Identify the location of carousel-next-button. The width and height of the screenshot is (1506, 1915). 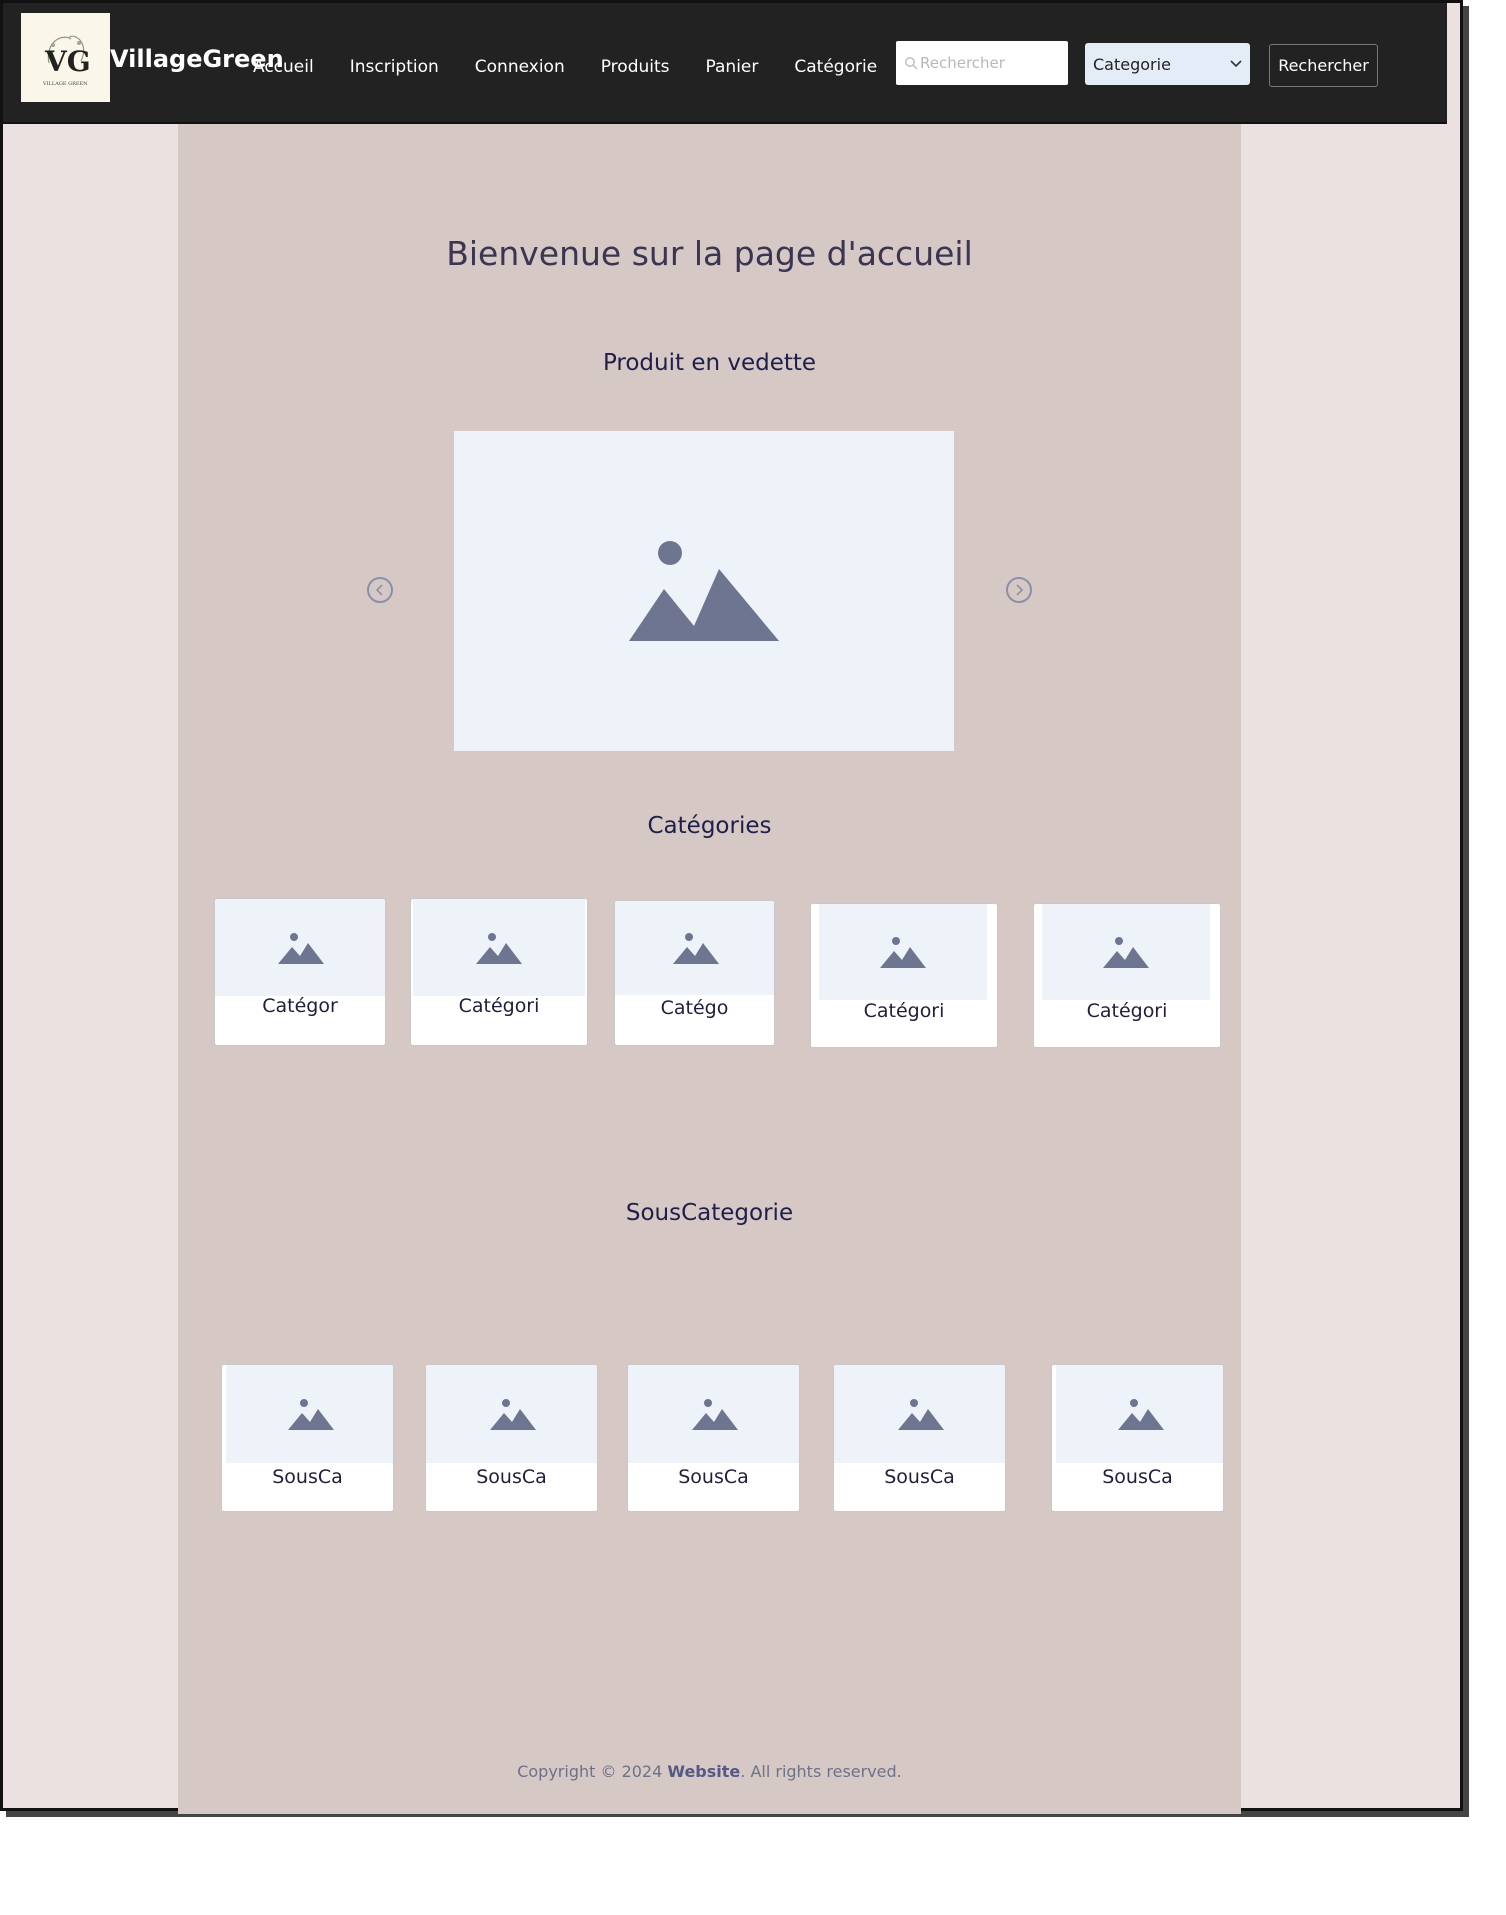
(1019, 590).